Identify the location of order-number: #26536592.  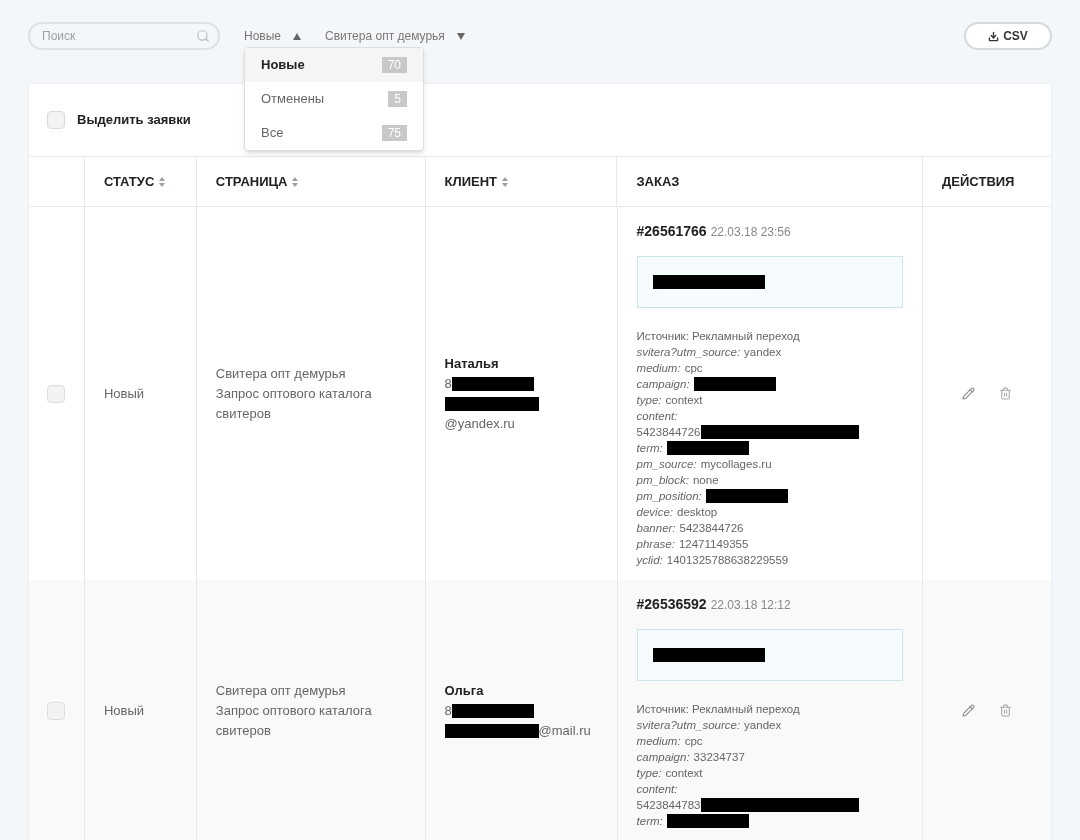
(671, 604).